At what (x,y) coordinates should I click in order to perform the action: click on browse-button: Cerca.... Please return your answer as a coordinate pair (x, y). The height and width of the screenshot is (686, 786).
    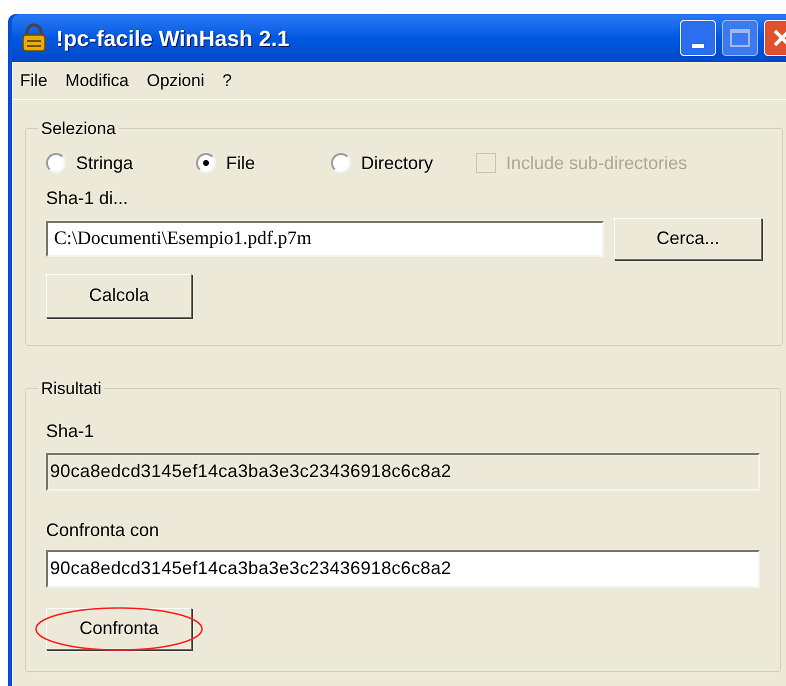
    Looking at the image, I should click on (688, 239).